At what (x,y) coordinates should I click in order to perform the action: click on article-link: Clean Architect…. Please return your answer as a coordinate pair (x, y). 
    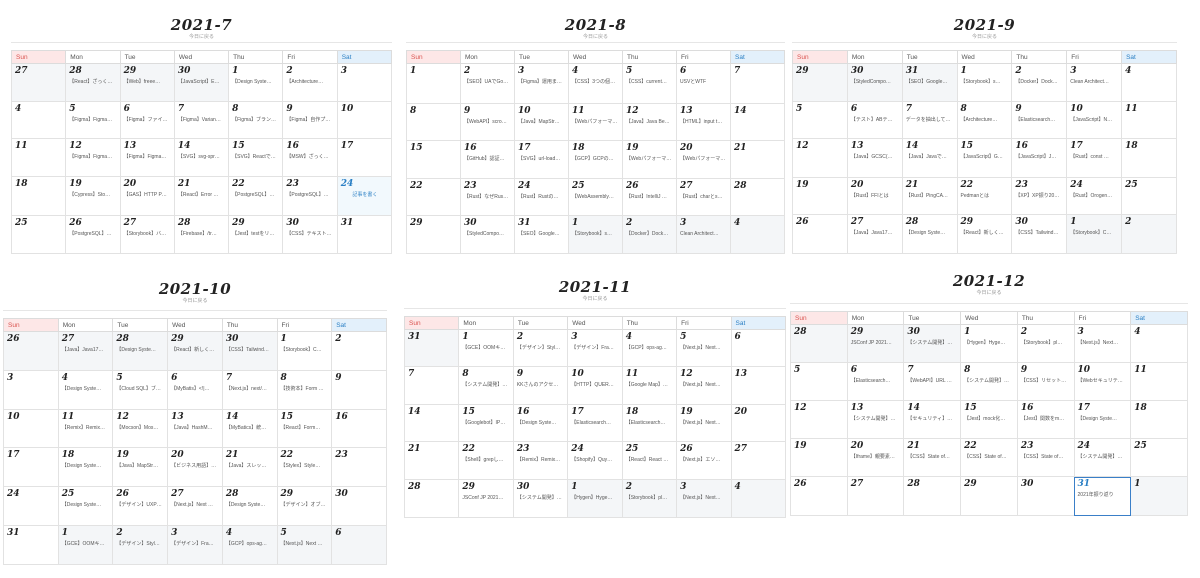
    Looking at the image, I should click on (704, 233).